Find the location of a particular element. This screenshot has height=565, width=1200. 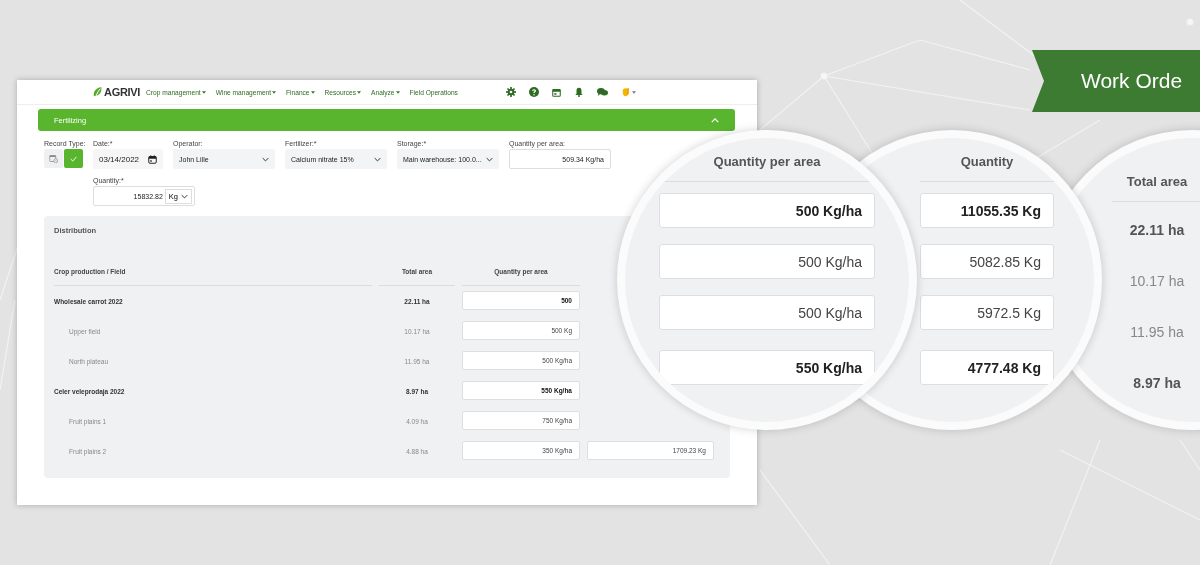

table-cell-text: 10.17 ha is located at coordinates (1157, 281).